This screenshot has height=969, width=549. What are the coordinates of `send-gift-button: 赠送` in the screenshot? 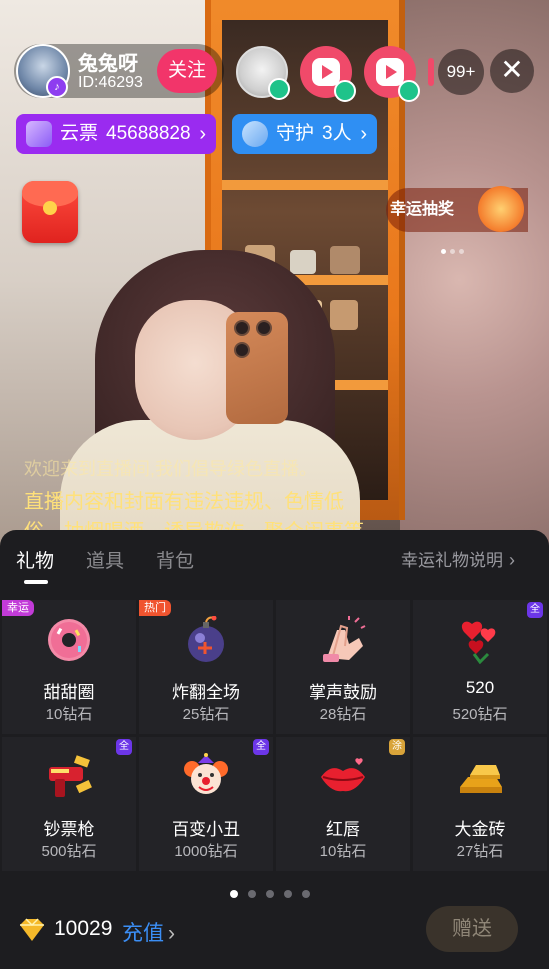 It's located at (472, 929).